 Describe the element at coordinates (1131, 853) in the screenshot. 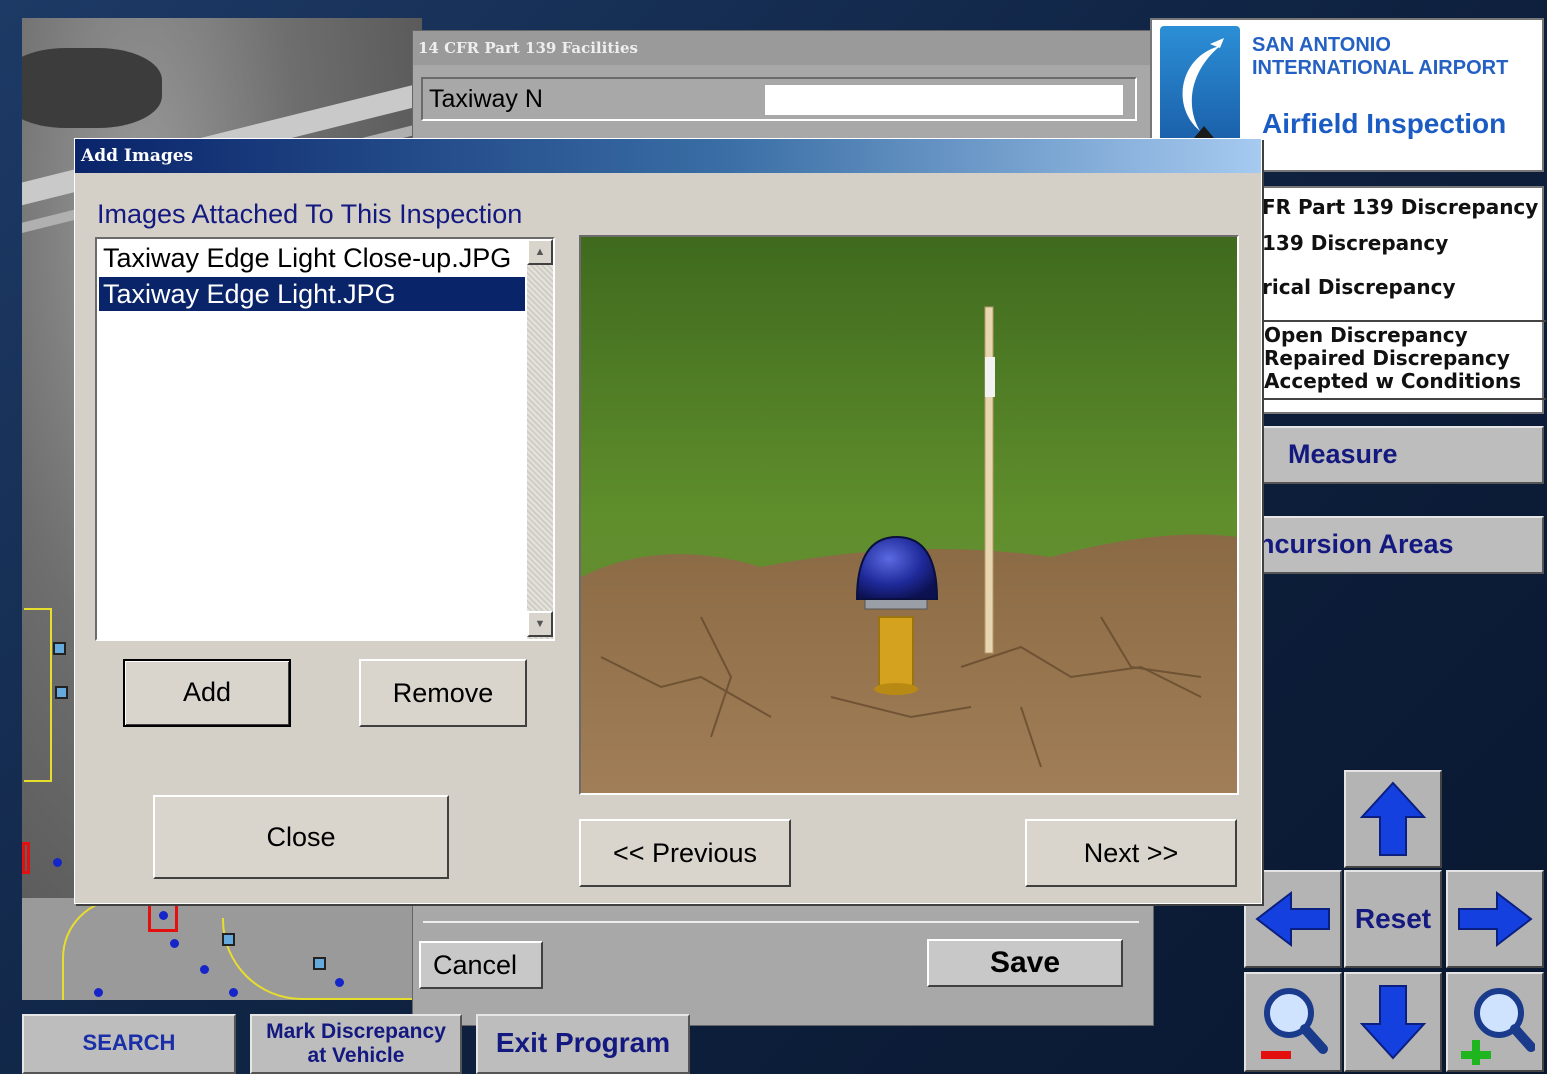

I see `next-button: Next >>` at that location.